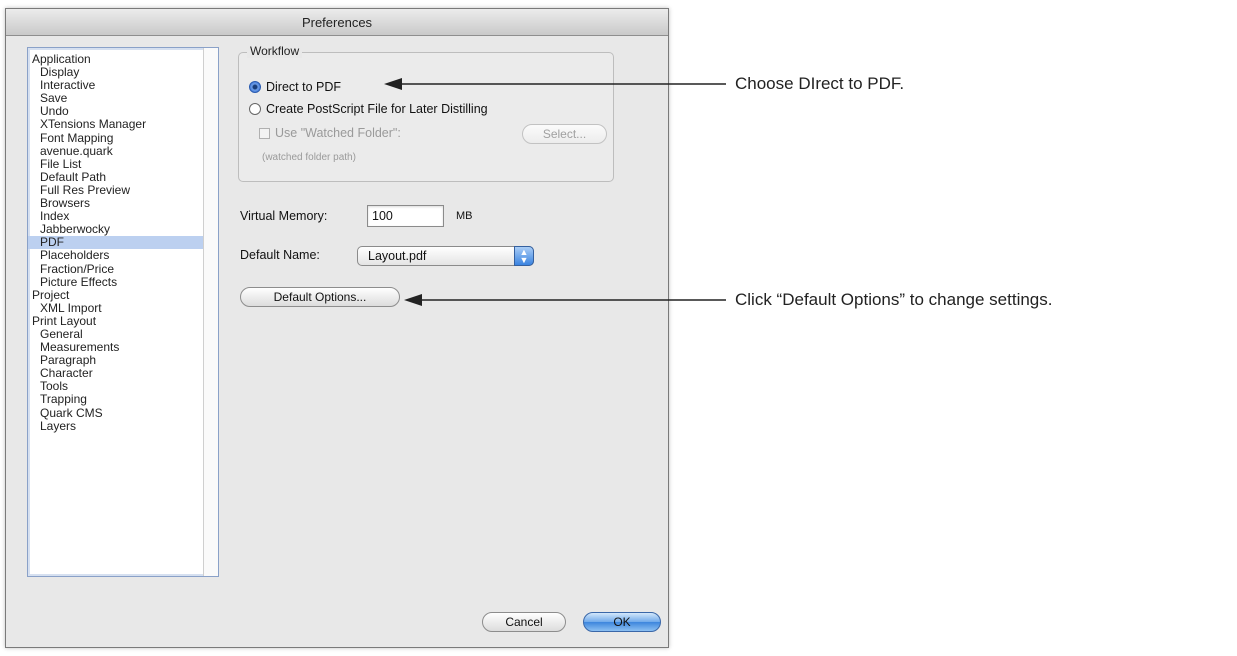  What do you see at coordinates (820, 83) in the screenshot?
I see `callout-direct-pdf: Choose DIrect to PDF.` at bounding box center [820, 83].